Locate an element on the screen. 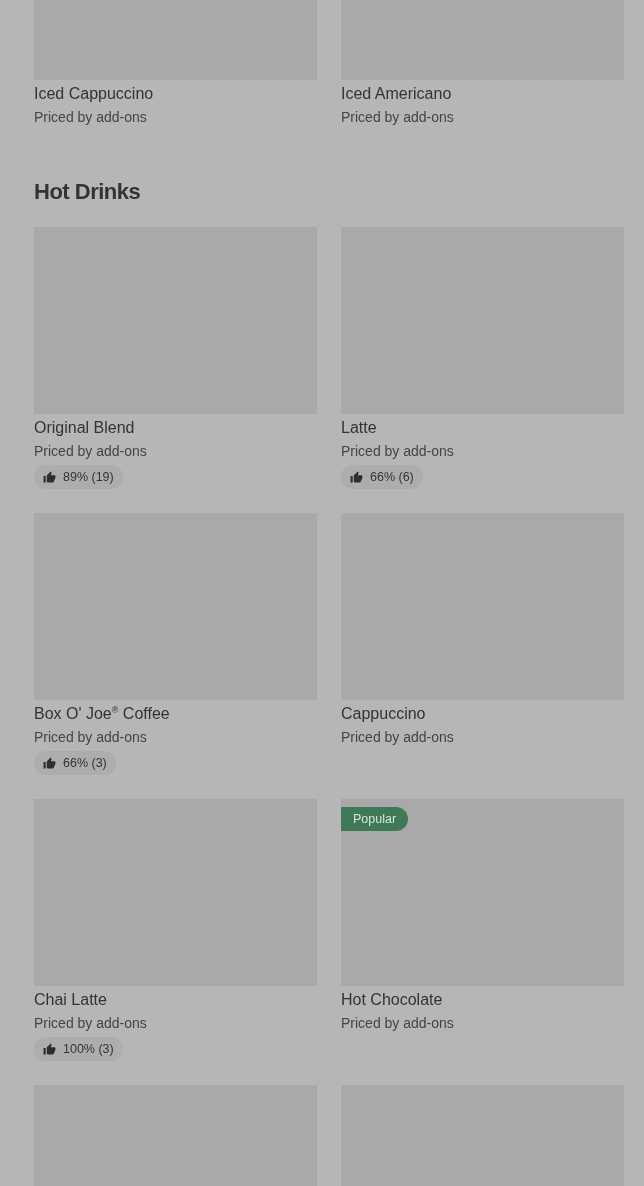  item-name: Chai Latte is located at coordinates (175, 1000).